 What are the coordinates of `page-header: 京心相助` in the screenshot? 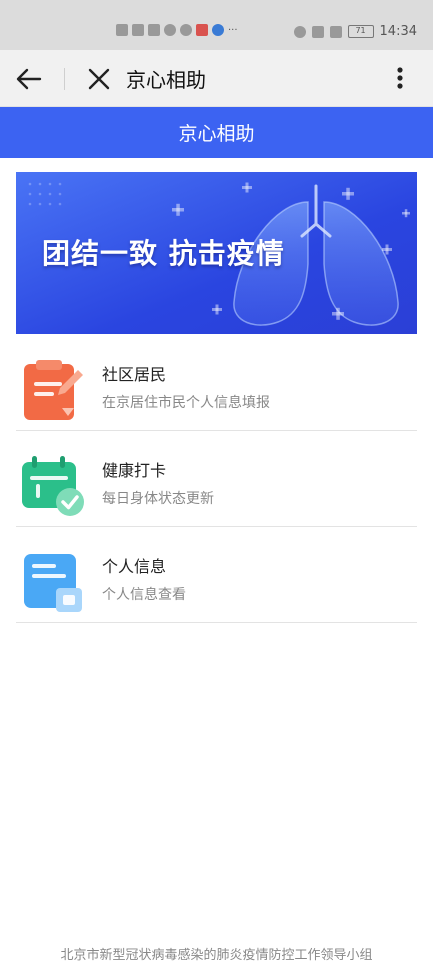 It's located at (216, 132).